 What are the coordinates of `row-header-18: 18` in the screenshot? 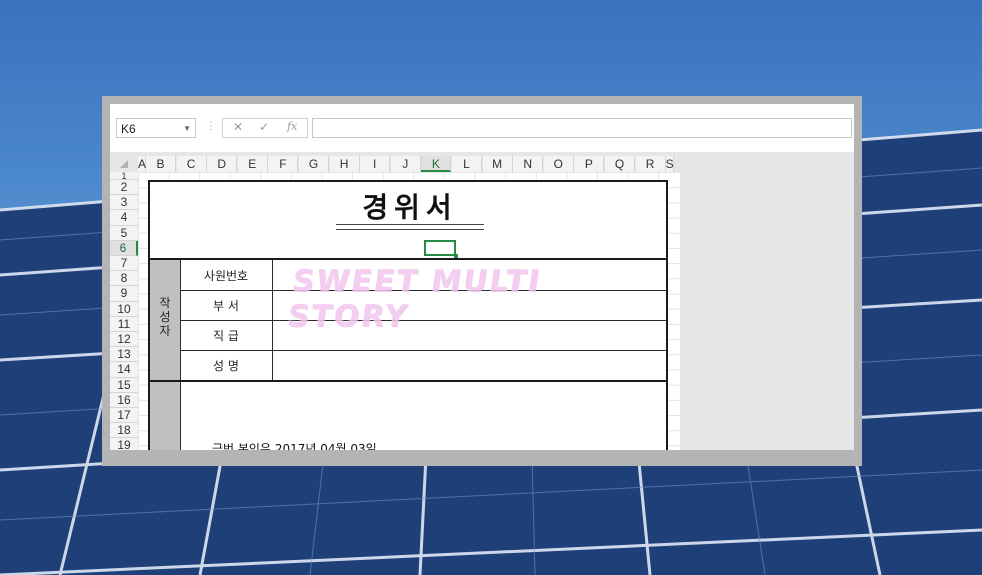 It's located at (124, 431).